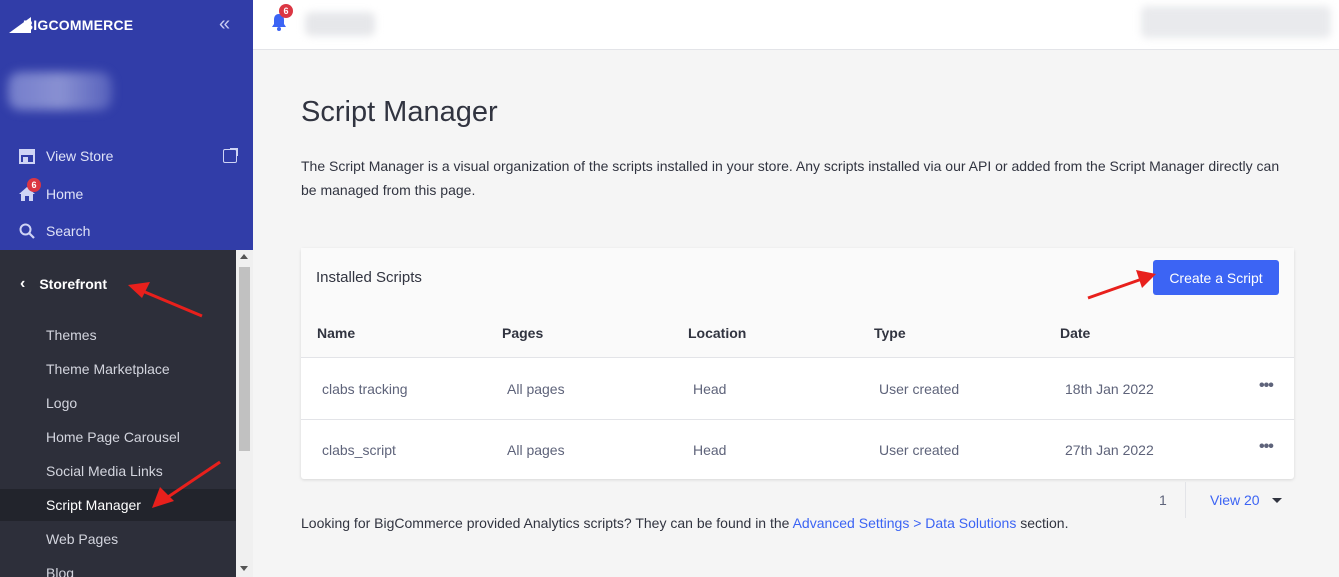 The width and height of the screenshot is (1339, 577). Describe the element at coordinates (73, 284) in the screenshot. I see `sidebar-section-label: Storefront` at that location.